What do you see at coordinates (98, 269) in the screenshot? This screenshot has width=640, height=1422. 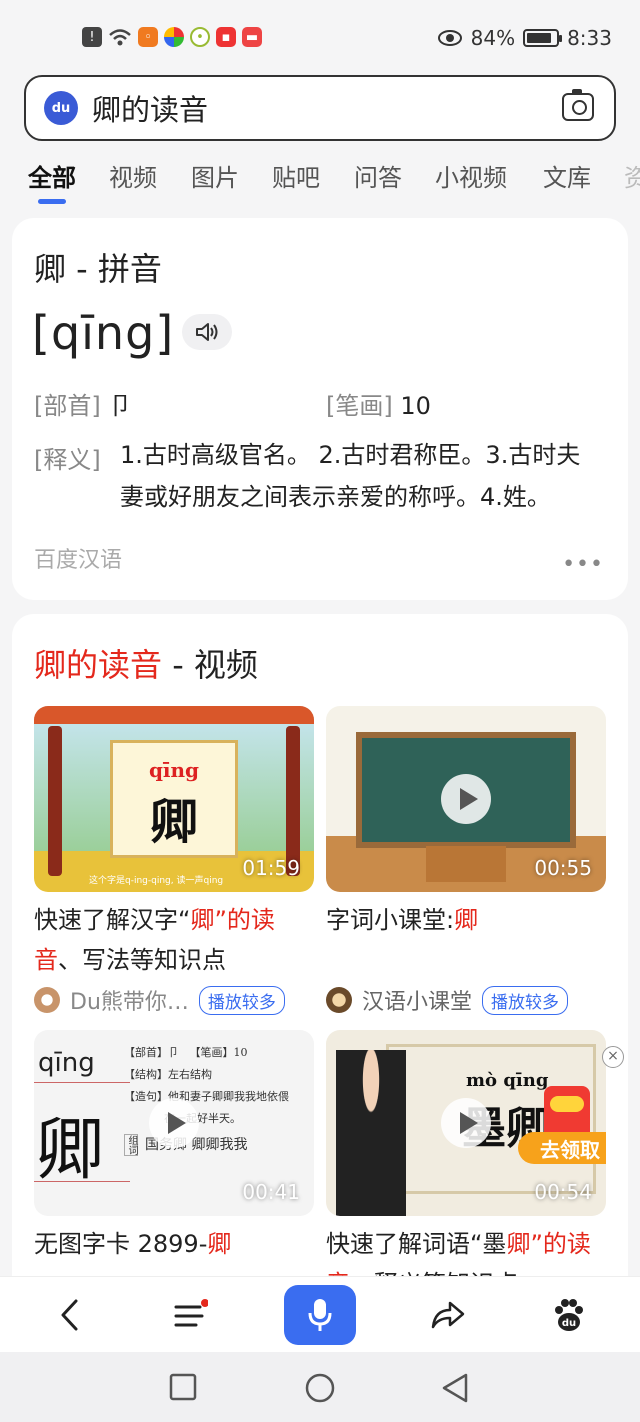 I see `dictionary-title: 卿 - 拼音` at bounding box center [98, 269].